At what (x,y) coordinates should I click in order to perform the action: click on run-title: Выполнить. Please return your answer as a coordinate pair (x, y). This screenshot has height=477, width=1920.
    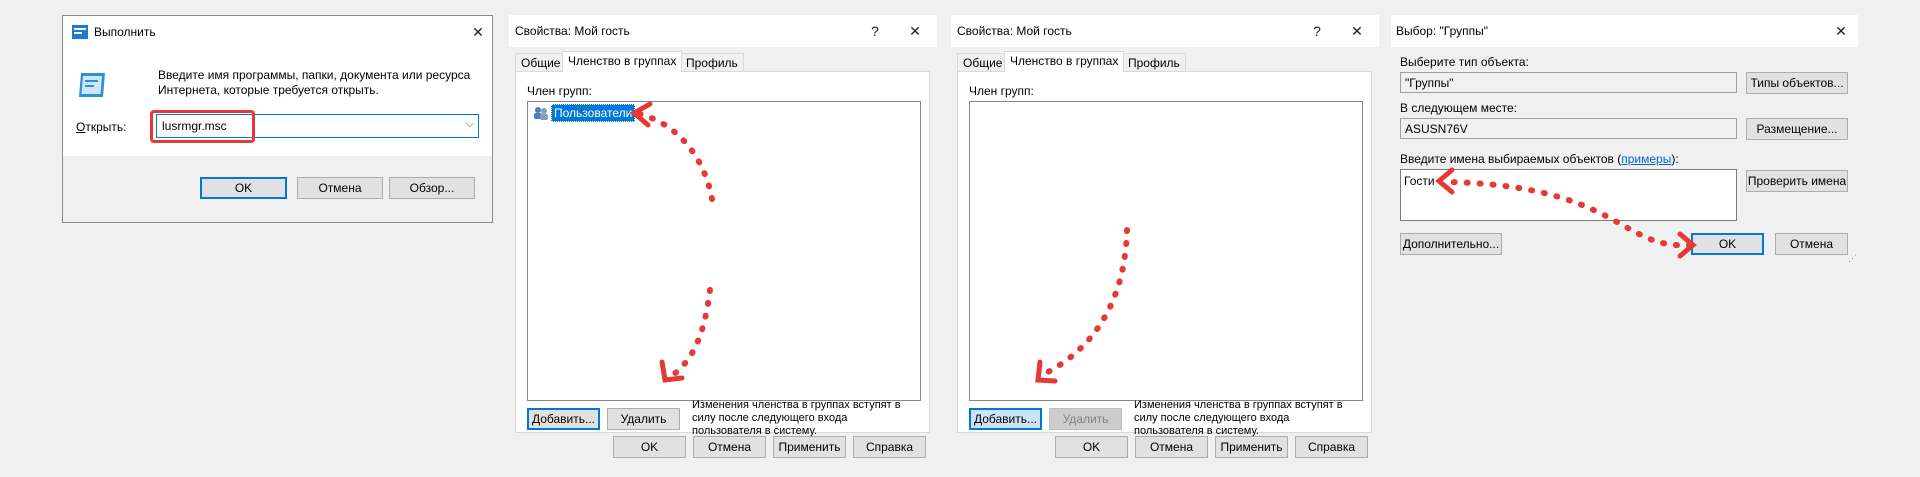
    Looking at the image, I should click on (125, 32).